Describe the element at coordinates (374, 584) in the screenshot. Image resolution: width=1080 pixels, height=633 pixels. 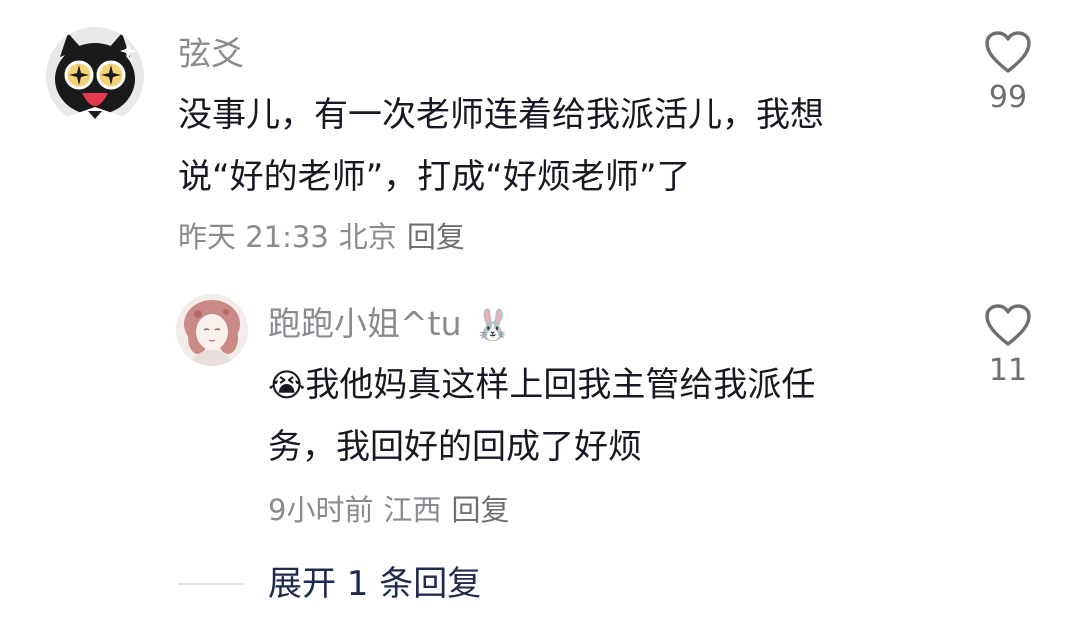
I see `expand-replies-button: 展开 1 条回复` at that location.